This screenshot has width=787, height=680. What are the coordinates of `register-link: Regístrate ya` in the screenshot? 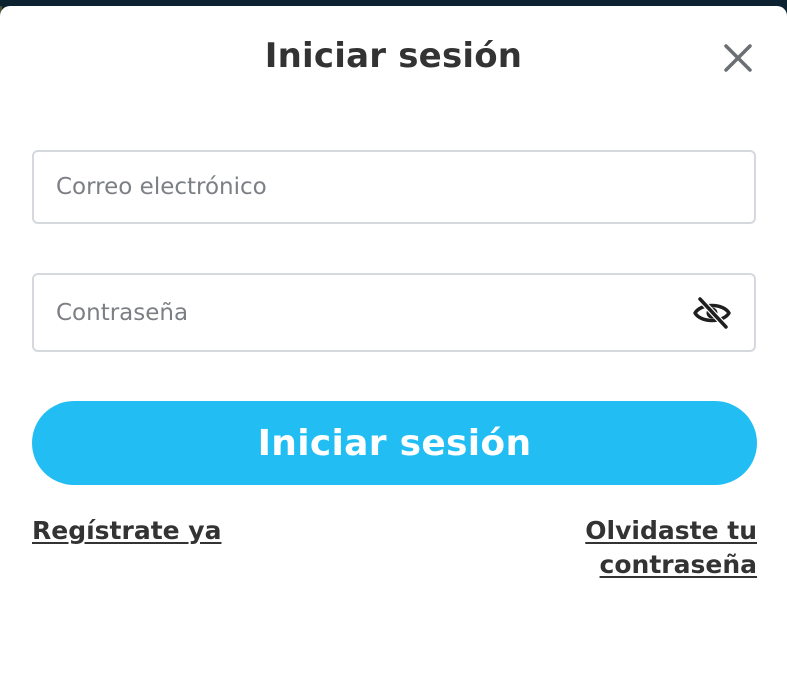 It's located at (126, 531).